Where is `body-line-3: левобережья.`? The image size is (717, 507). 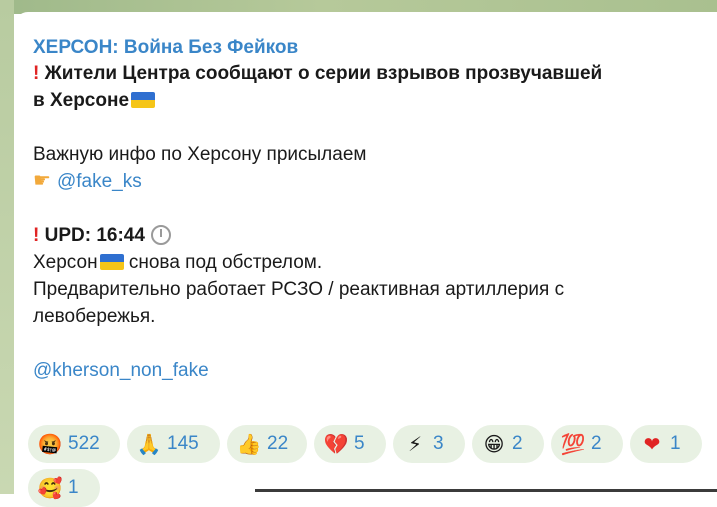 body-line-3: левобережья. is located at coordinates (94, 316).